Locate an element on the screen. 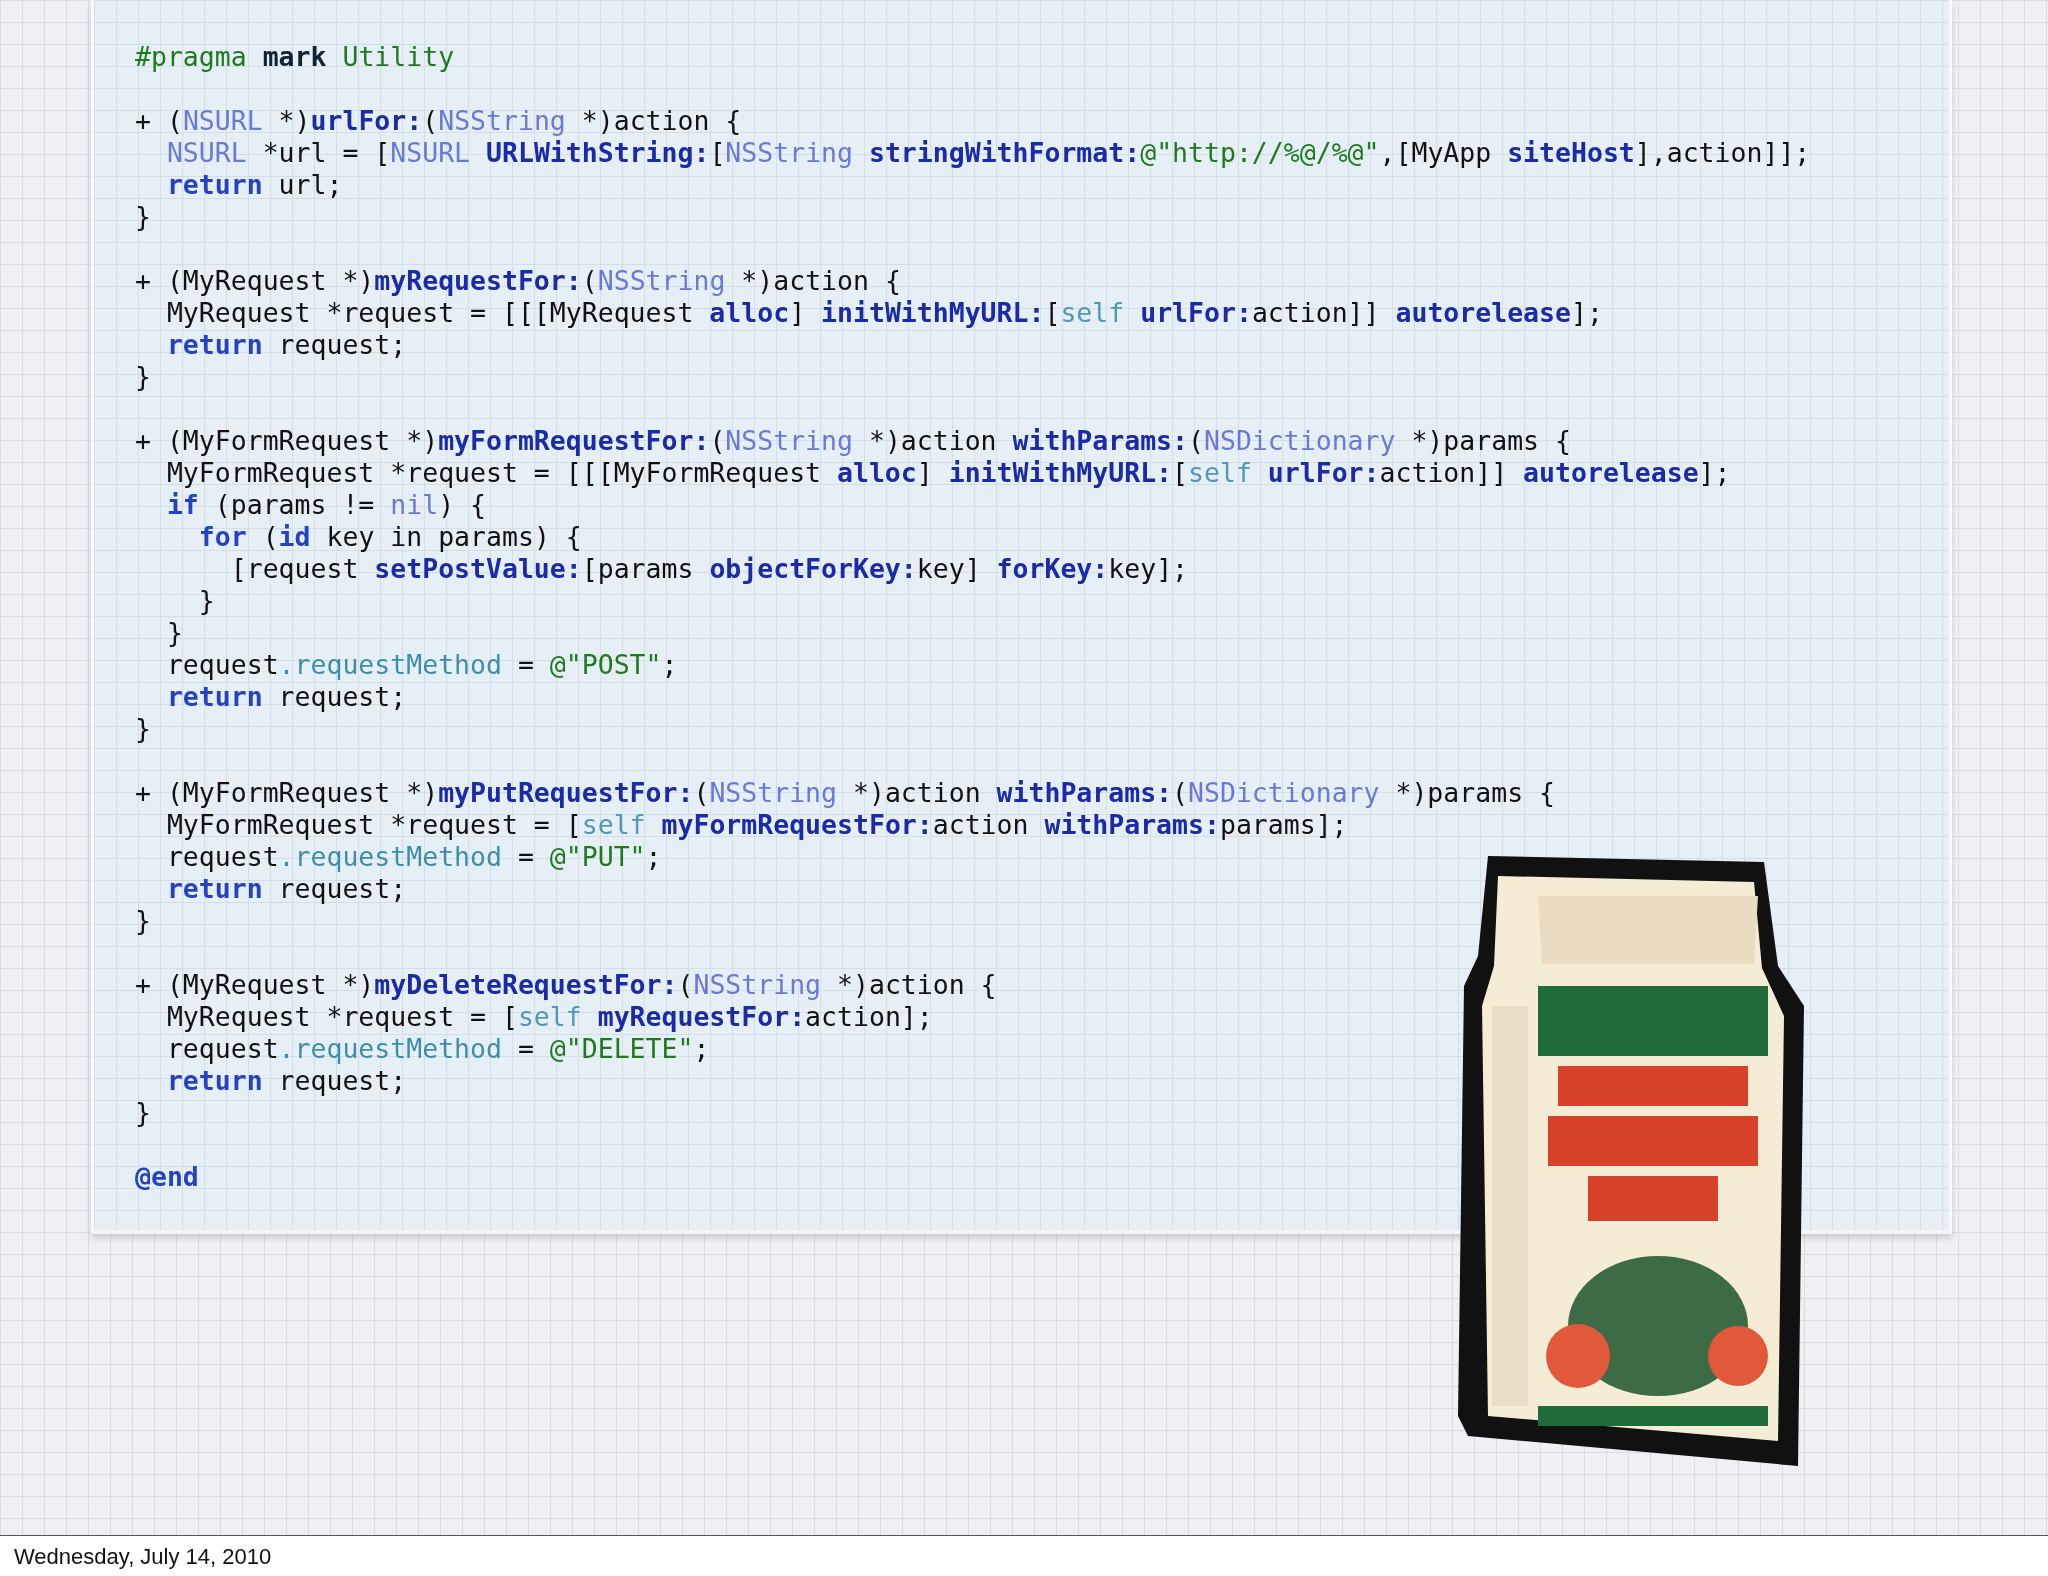 The height and width of the screenshot is (1576, 2048). code-line: MyRequest *request = [[[MyRequest alloc] initWithMyURL:[self urlFor:action]] autorelease]; is located at coordinates (884, 313).